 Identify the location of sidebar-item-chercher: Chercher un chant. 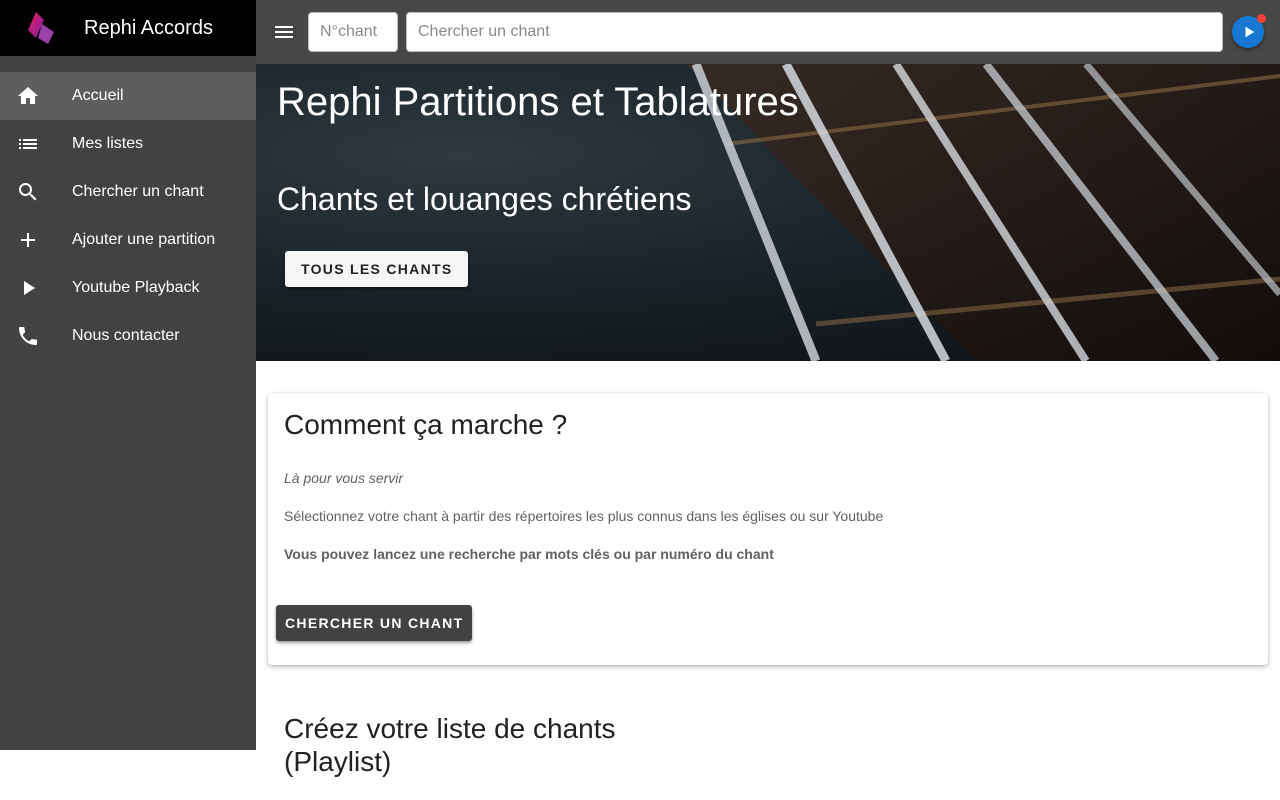
(128, 192).